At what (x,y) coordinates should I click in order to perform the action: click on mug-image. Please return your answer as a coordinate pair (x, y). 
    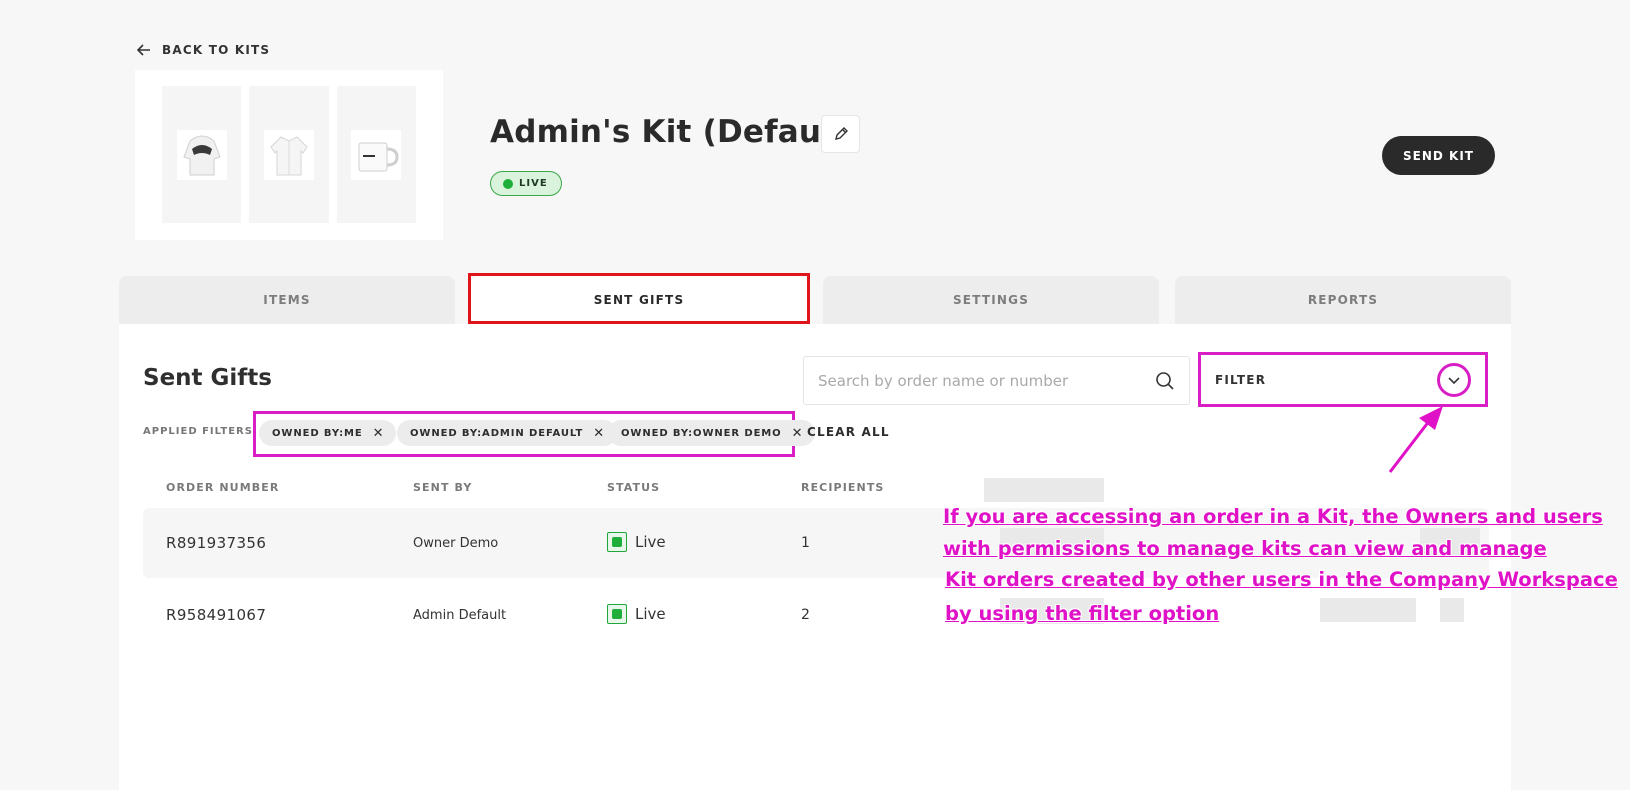
    Looking at the image, I should click on (376, 154).